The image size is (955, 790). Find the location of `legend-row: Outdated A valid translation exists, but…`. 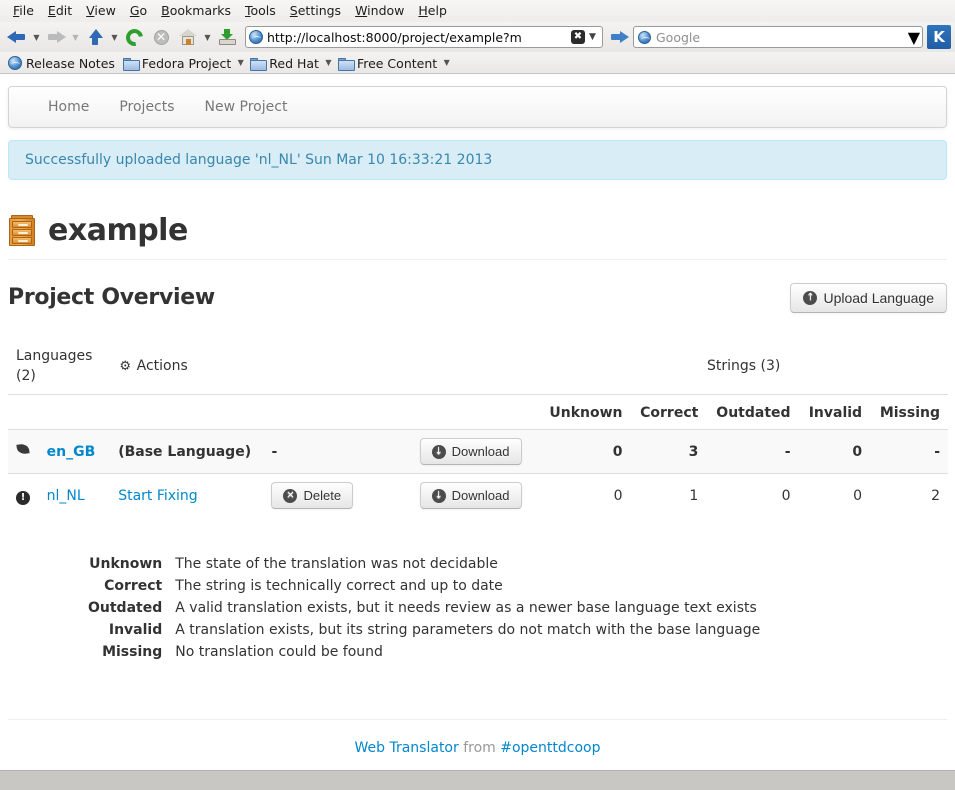

legend-row: Outdated A valid translation exists, but… is located at coordinates (384, 608).